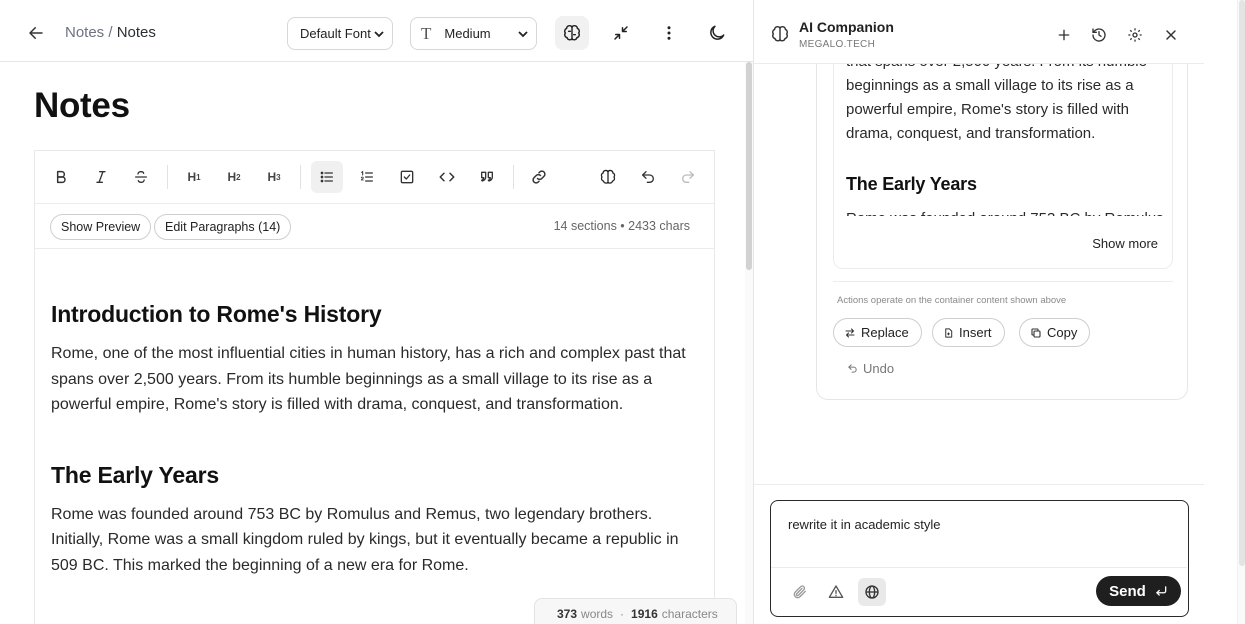 This screenshot has height=624, width=1245. I want to click on warning-button, so click(836, 592).